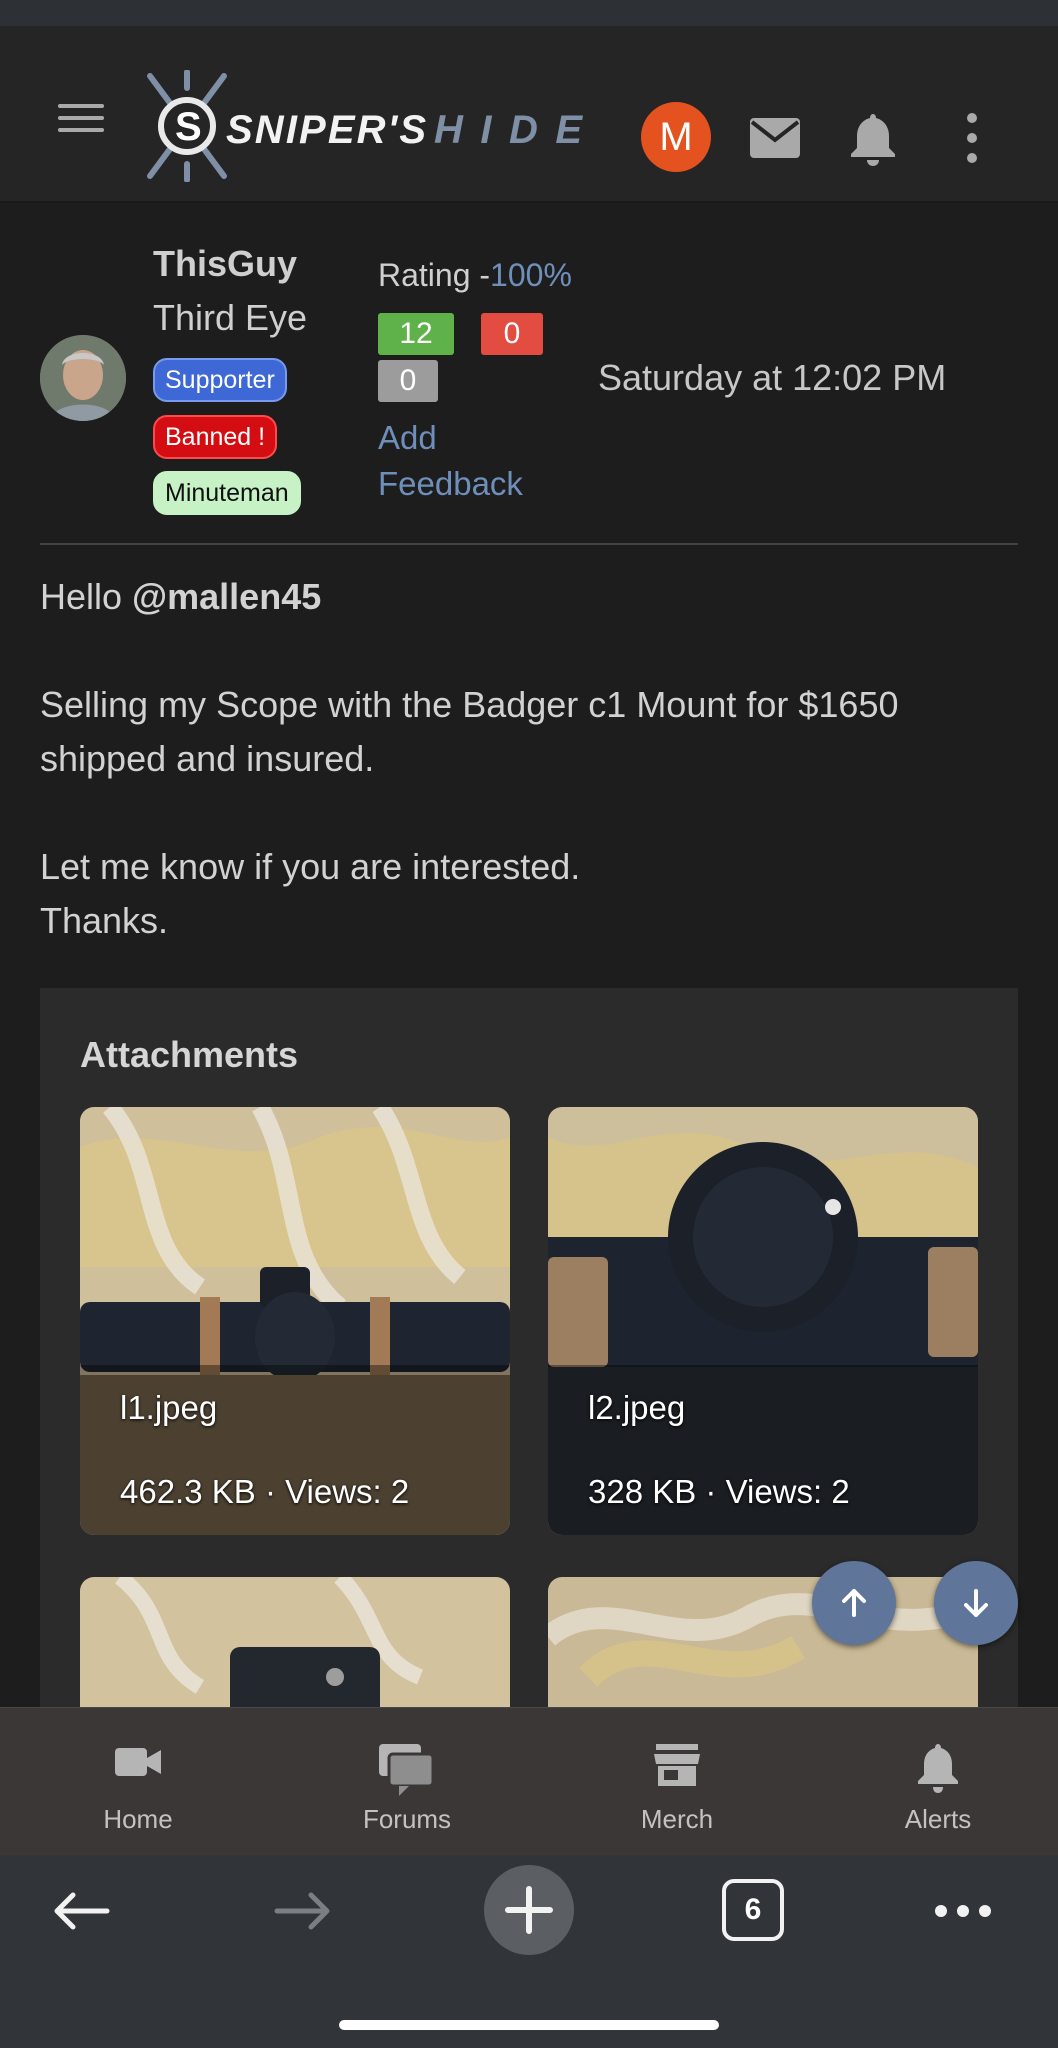 The height and width of the screenshot is (2048, 1058). Describe the element at coordinates (512, 334) in the screenshot. I see `negative-feedback-count: 0` at that location.